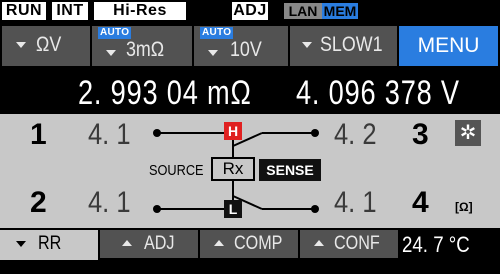 This screenshot has height=274, width=500. What do you see at coordinates (140, 11) in the screenshot?
I see `hires-indicator: Hi-Res` at bounding box center [140, 11].